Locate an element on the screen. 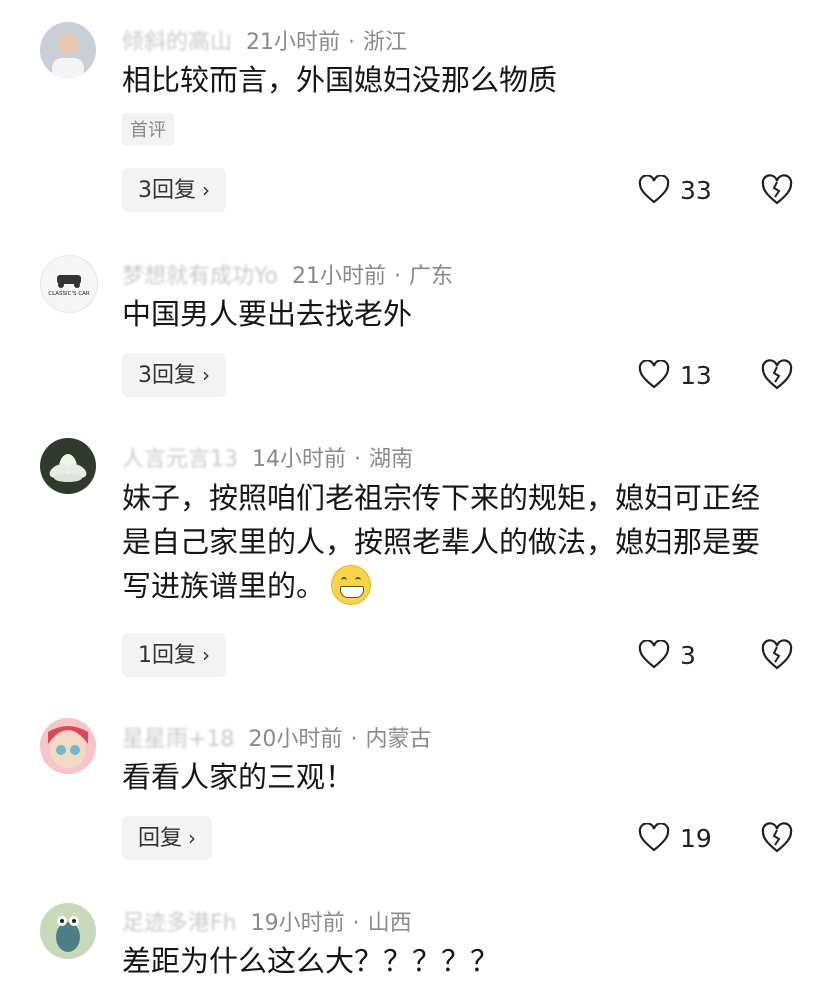 Image resolution: width=828 pixels, height=989 pixels. comment-location: 广东 is located at coordinates (430, 276).